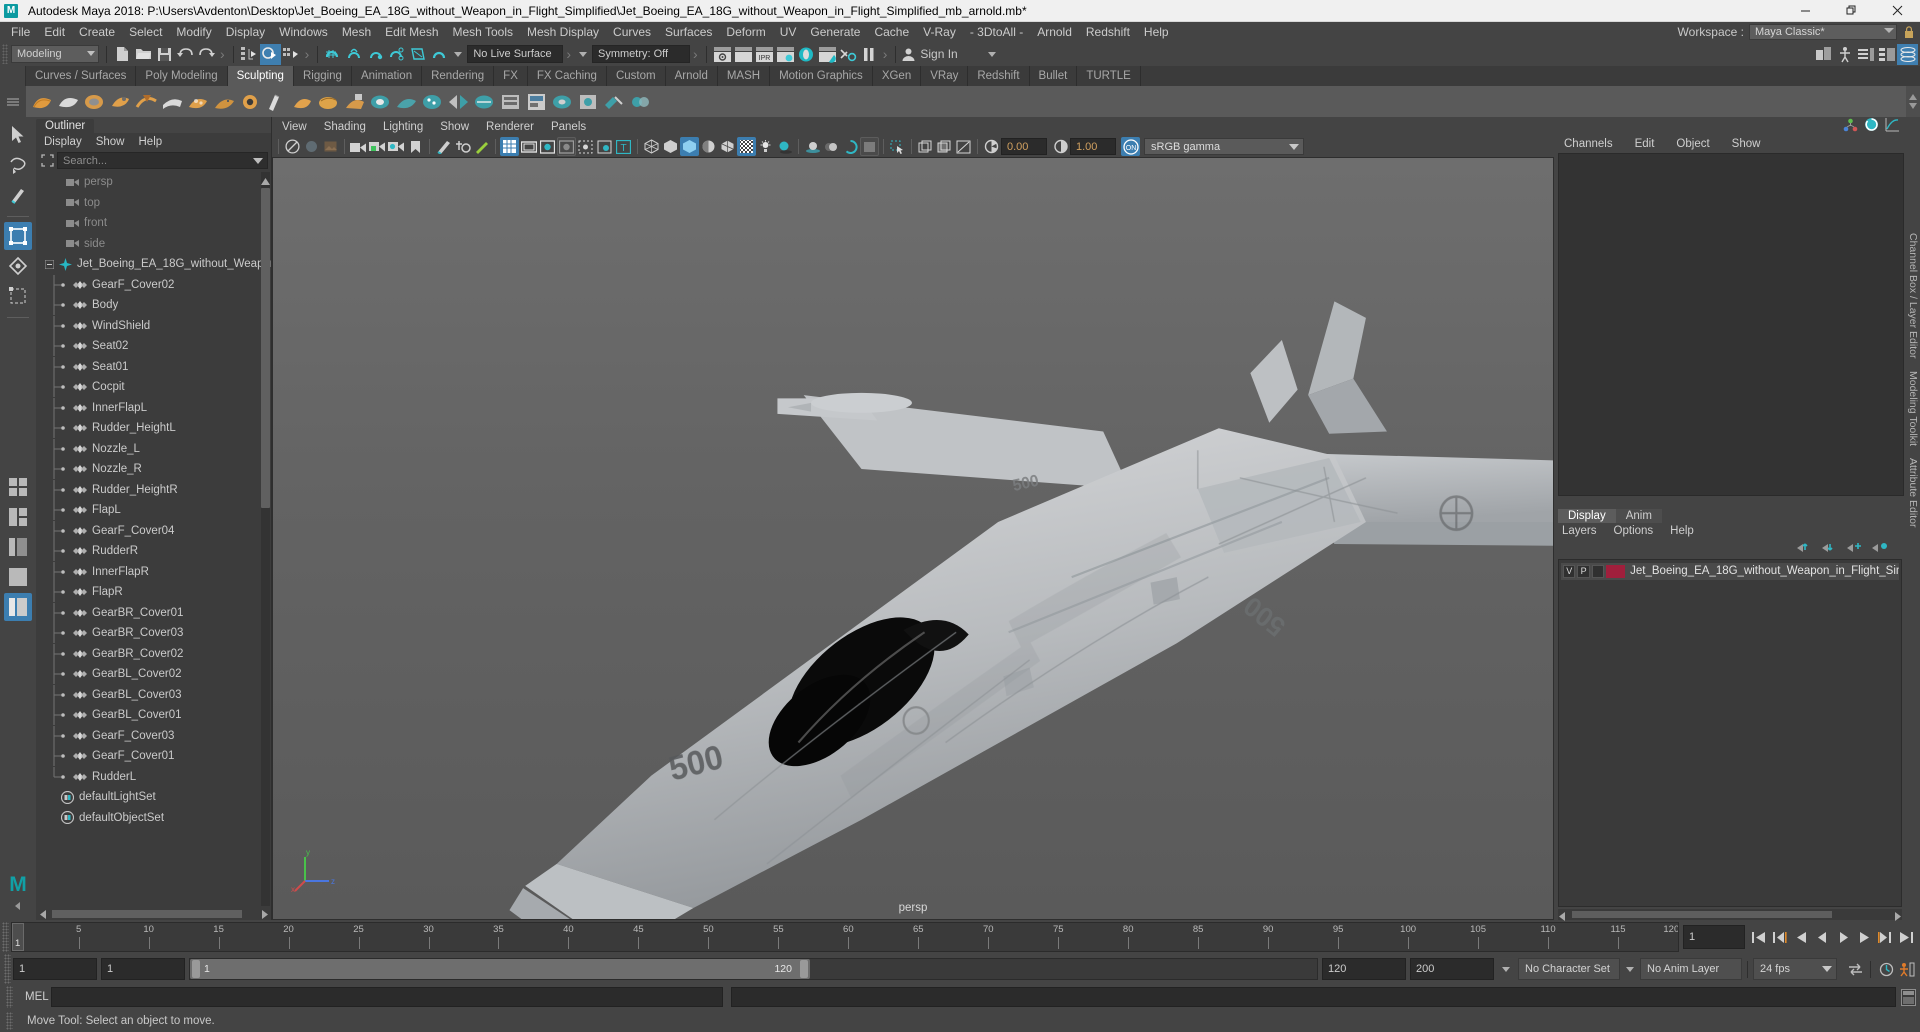  Describe the element at coordinates (55, 969) in the screenshot. I see `animation-start-time-field: 1` at that location.